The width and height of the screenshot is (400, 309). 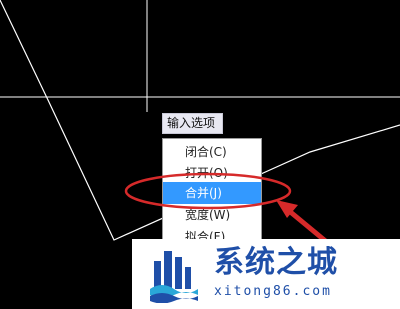 What do you see at coordinates (174, 277) in the screenshot?
I see `brand-logo-icon` at bounding box center [174, 277].